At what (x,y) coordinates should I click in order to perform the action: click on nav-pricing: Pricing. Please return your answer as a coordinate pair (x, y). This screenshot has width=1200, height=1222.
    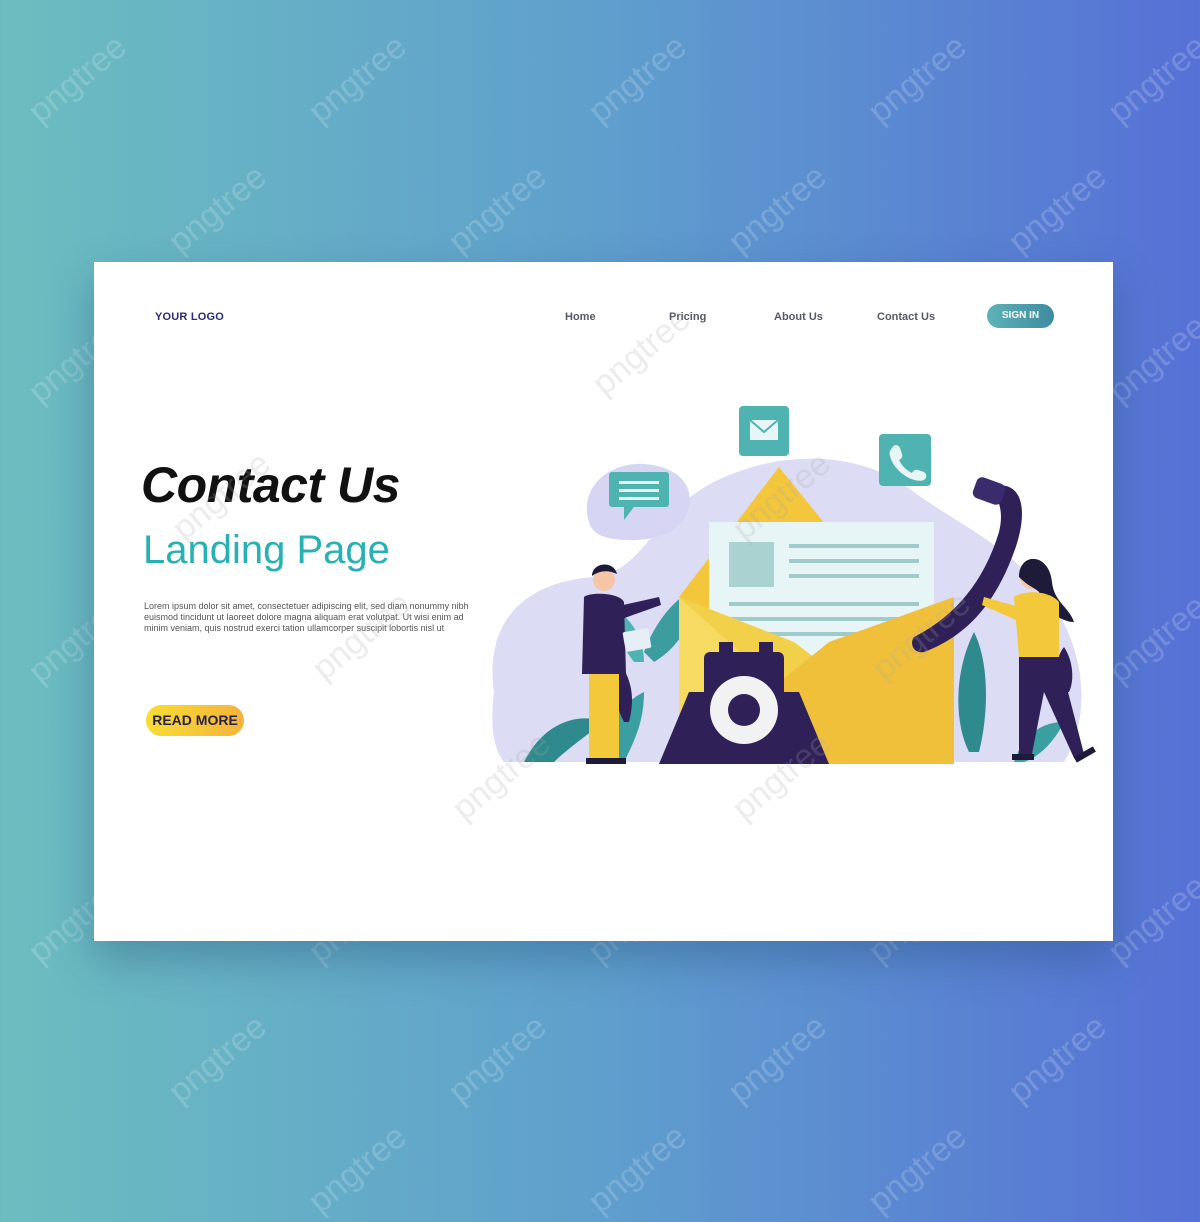
    Looking at the image, I should click on (687, 317).